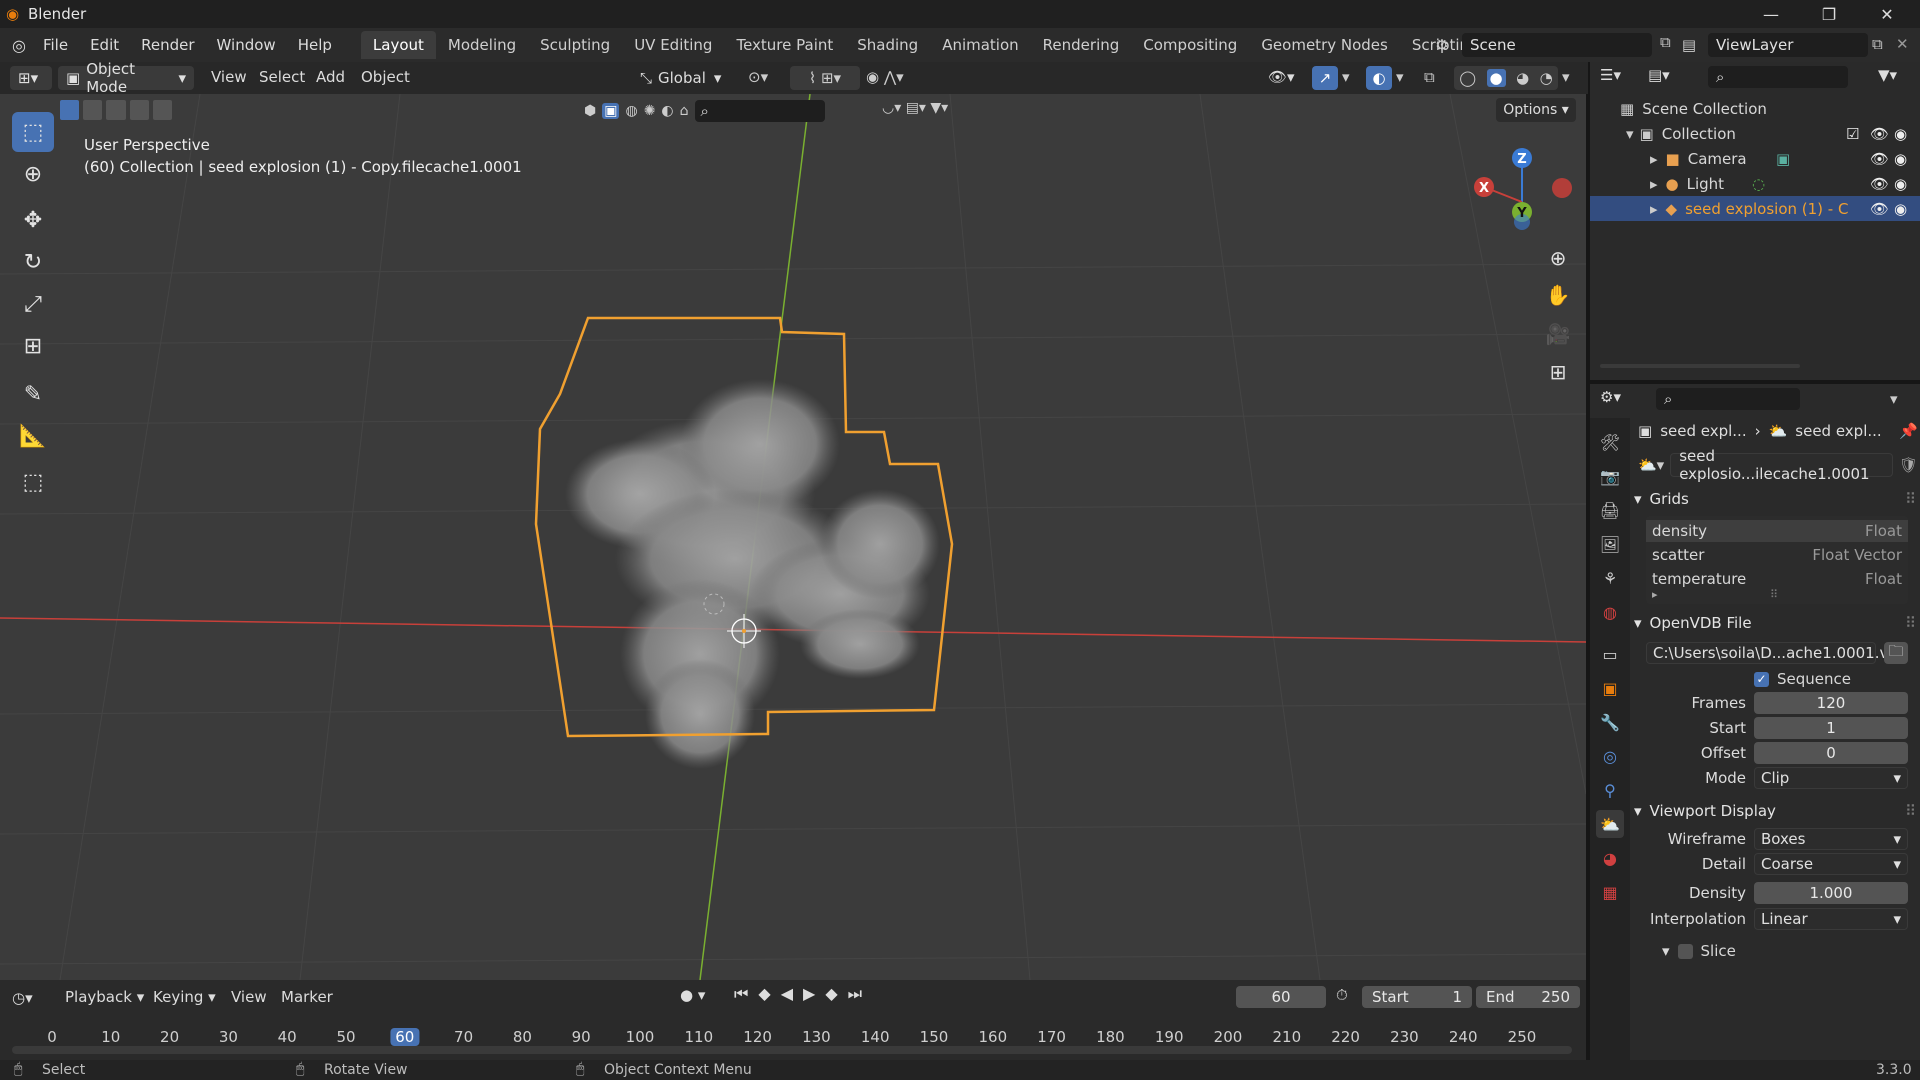  Describe the element at coordinates (673, 45) in the screenshot. I see `tab-uv-editing: UV Editing` at that location.